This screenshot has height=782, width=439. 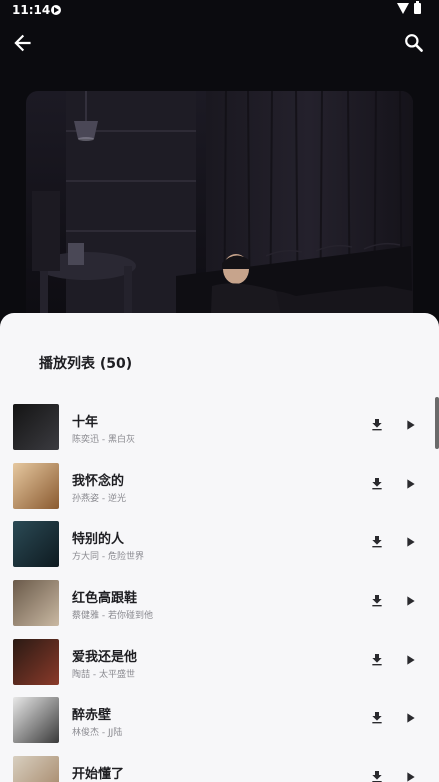 What do you see at coordinates (97, 733) in the screenshot?
I see `song-artist-album: 林俊杰 - JJ陆` at bounding box center [97, 733].